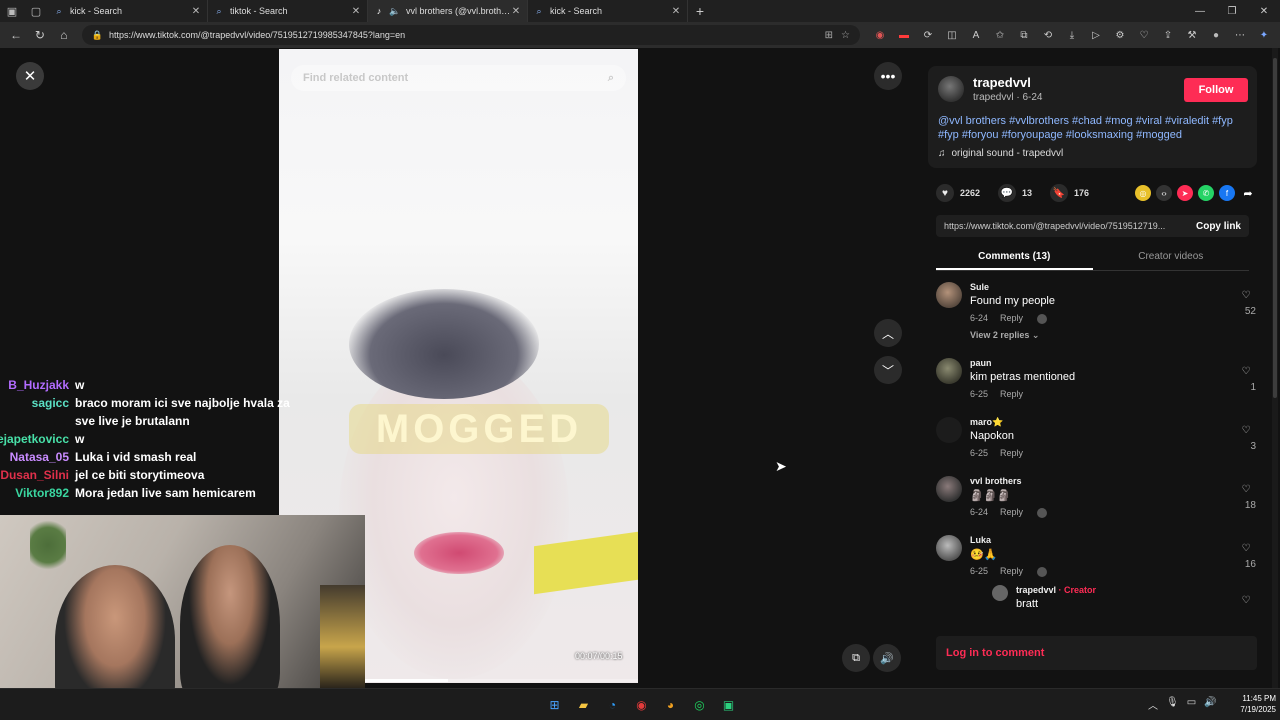 Image resolution: width=1280 pixels, height=720 pixels. What do you see at coordinates (1275, 228) in the screenshot?
I see `scrollbar-thumb` at bounding box center [1275, 228].